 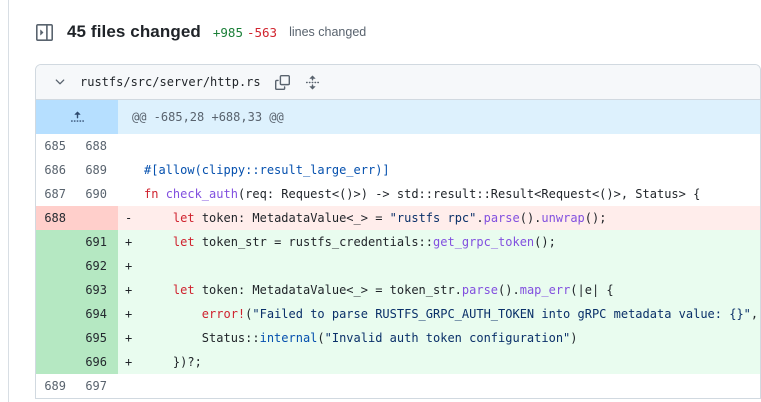 What do you see at coordinates (60, 82) in the screenshot?
I see `collapse-file-button` at bounding box center [60, 82].